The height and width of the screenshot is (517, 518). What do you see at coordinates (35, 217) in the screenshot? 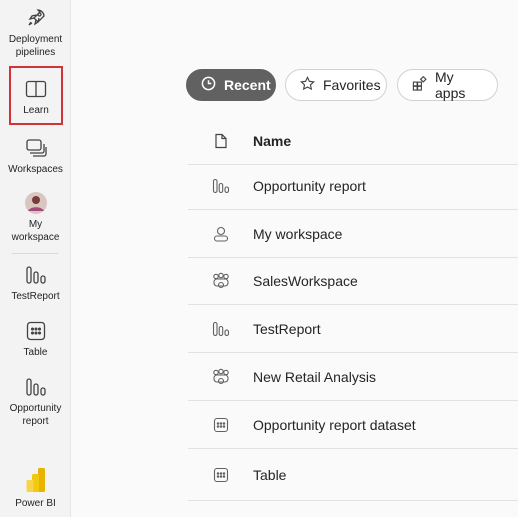
I see `rail-item-my-workspace: My workspace` at bounding box center [35, 217].